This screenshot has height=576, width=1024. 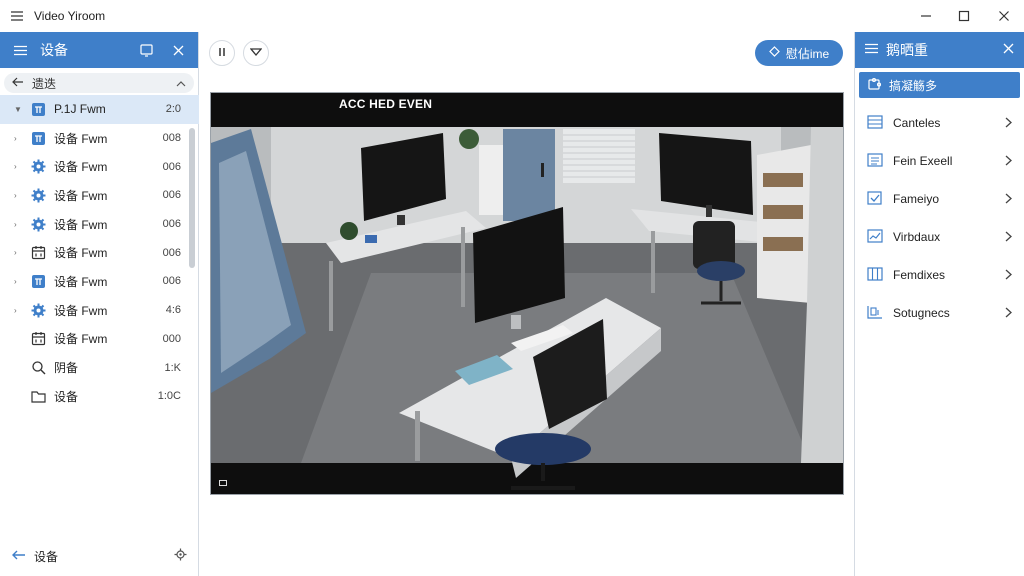 I want to click on options-list-item-label: Fameiyo, so click(x=916, y=199).